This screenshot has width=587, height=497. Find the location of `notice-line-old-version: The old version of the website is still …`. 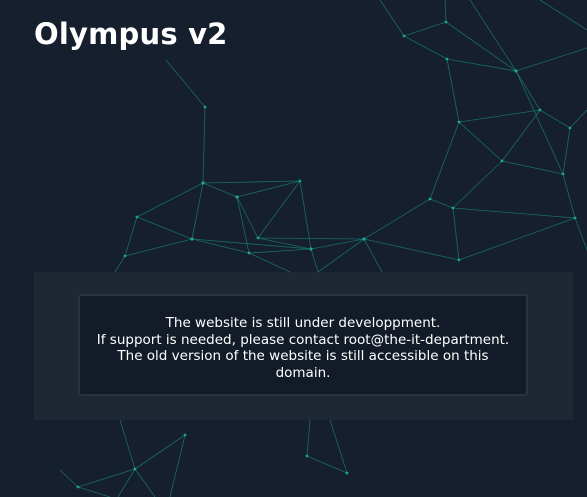

notice-line-old-version: The old version of the website is still … is located at coordinates (303, 364).